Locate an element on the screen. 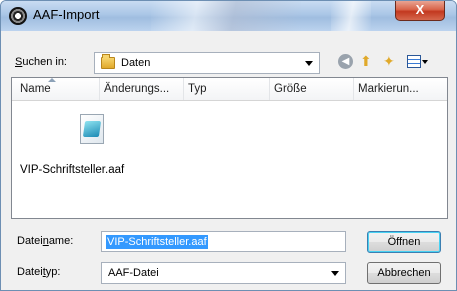 The height and width of the screenshot is (291, 457). view-menu-icon is located at coordinates (414, 61).